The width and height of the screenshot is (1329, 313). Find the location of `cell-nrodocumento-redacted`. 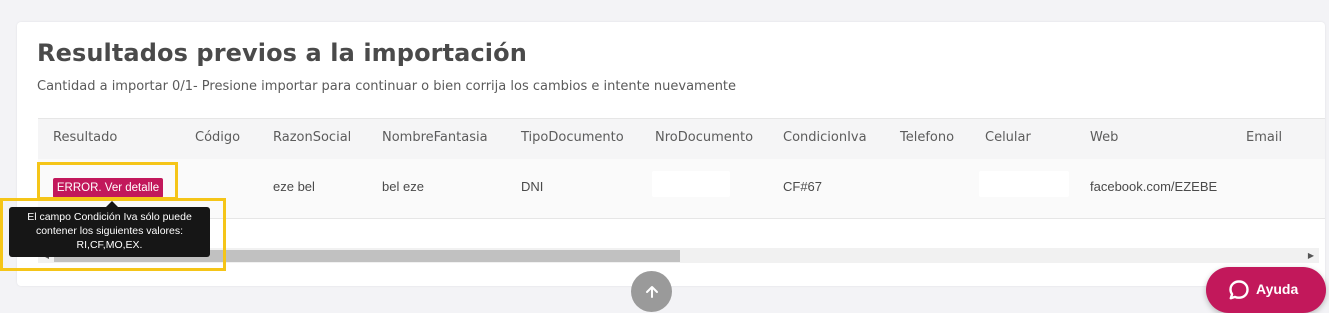

cell-nrodocumento-redacted is located at coordinates (691, 184).